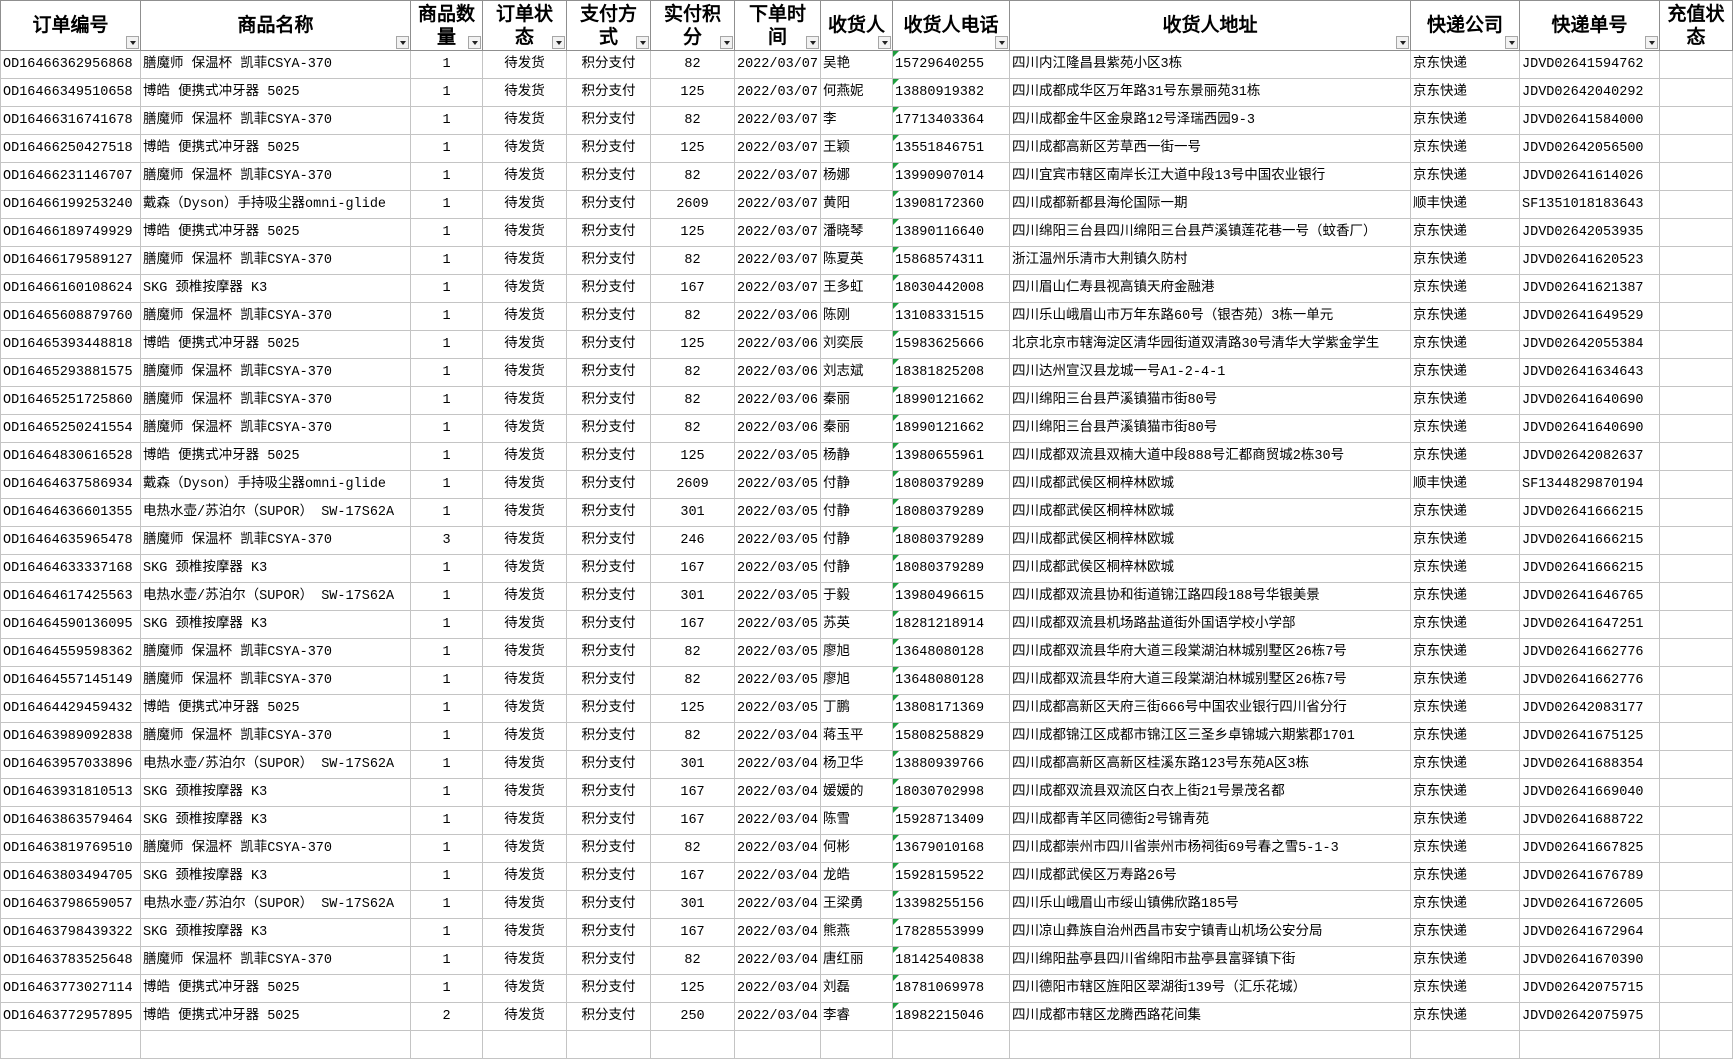 The image size is (1733, 1059). What do you see at coordinates (778, 597) in the screenshot?
I see `order-time-cell: 2022/03/05` at bounding box center [778, 597].